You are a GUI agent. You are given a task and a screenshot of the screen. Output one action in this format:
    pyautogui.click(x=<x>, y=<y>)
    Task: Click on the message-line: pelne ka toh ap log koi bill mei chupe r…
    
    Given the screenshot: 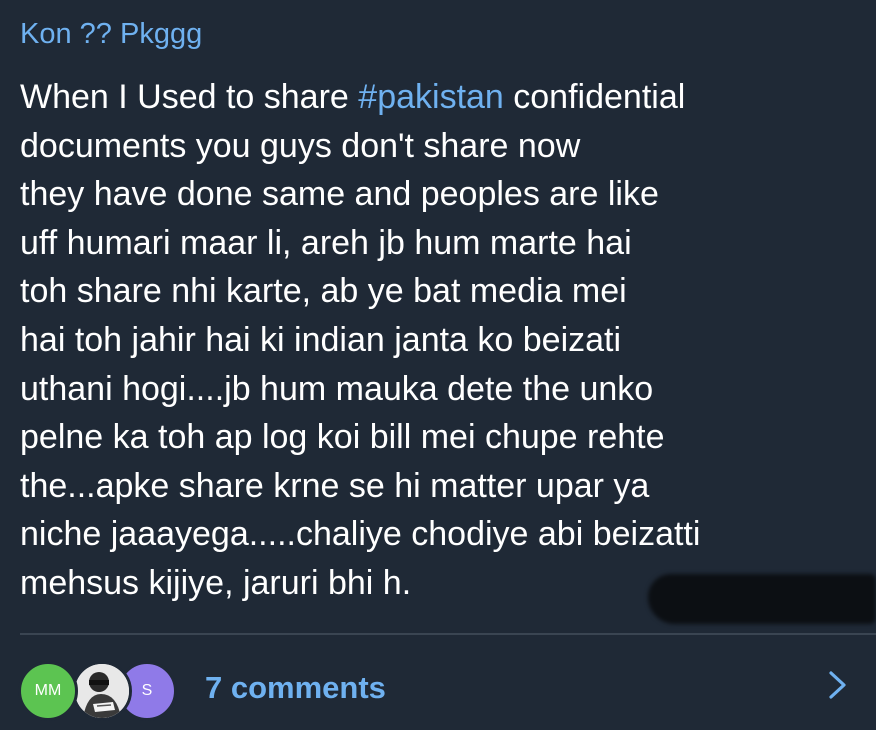 What is the action you would take?
    pyautogui.click(x=342, y=437)
    